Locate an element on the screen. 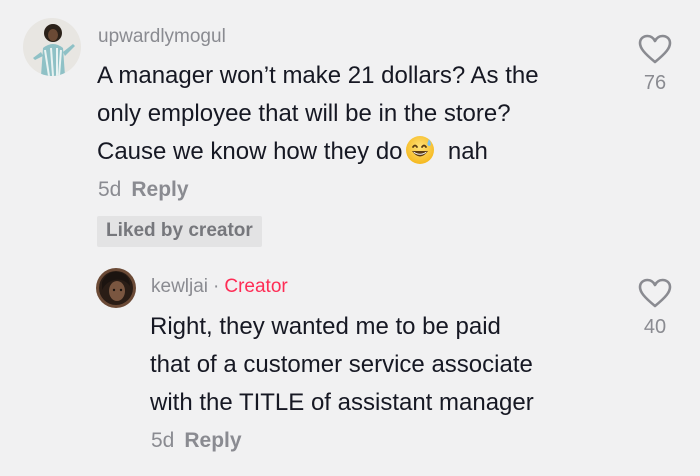  username-text: kewljai is located at coordinates (179, 286).